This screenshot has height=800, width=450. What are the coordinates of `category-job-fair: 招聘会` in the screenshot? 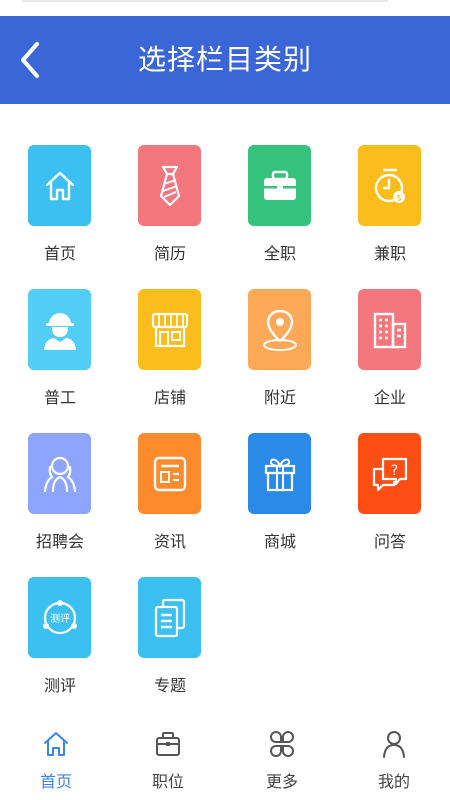 It's located at (60, 471).